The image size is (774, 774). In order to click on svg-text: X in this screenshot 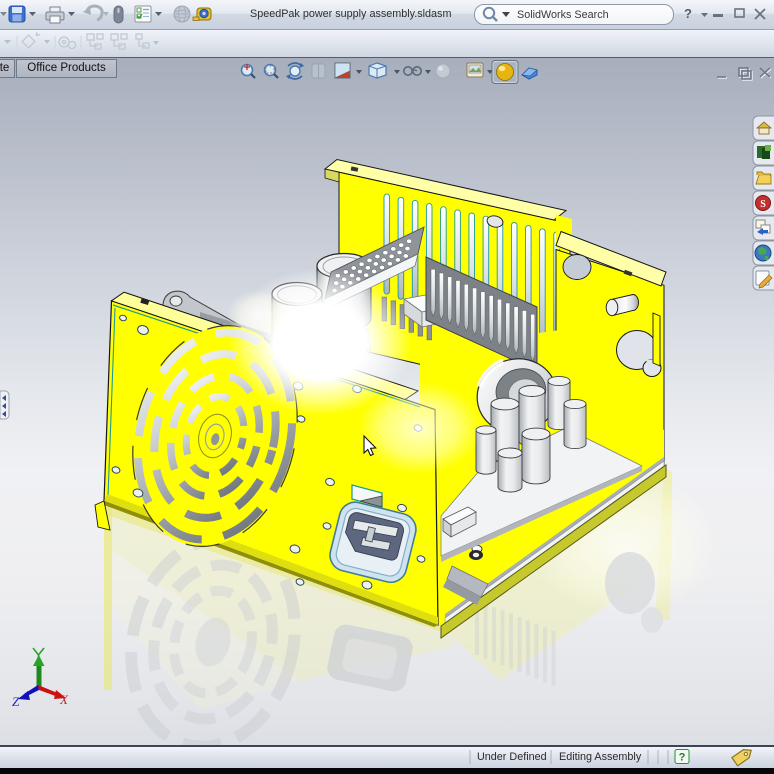, I will do `click(64, 699)`.